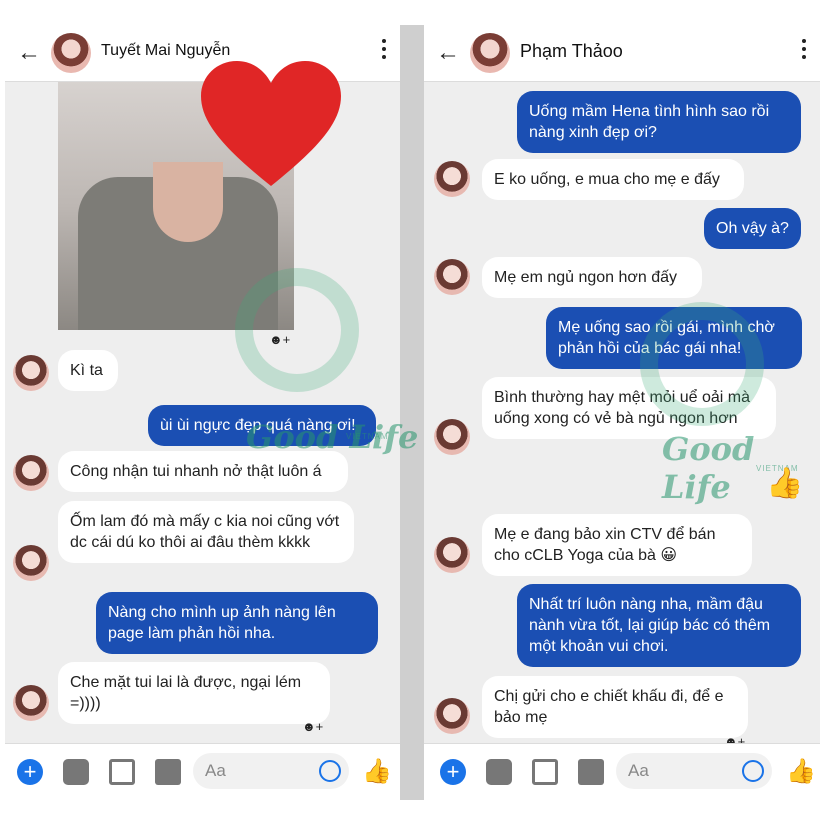 The height and width of the screenshot is (825, 825). I want to click on message-bubble: E ko uống, e mua cho mẹ e đấy, so click(613, 179).